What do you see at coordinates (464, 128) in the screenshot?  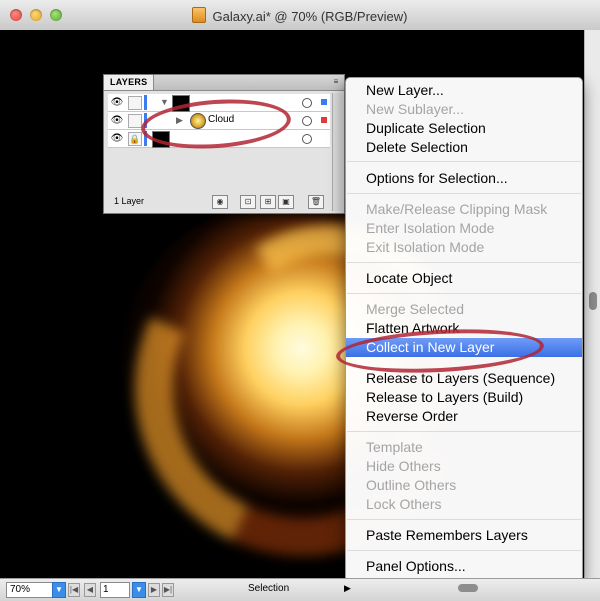 I see `menu-item-duplicate-selection: Duplicate Selection` at bounding box center [464, 128].